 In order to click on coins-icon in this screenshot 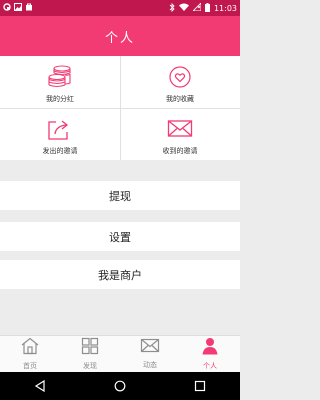, I will do `click(60, 77)`.